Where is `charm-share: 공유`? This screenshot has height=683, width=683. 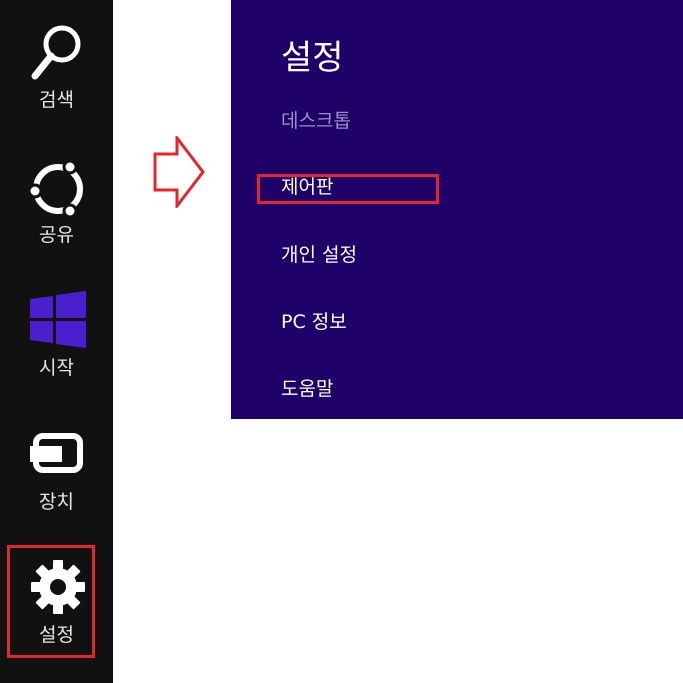
charm-share: 공유 is located at coordinates (56, 217).